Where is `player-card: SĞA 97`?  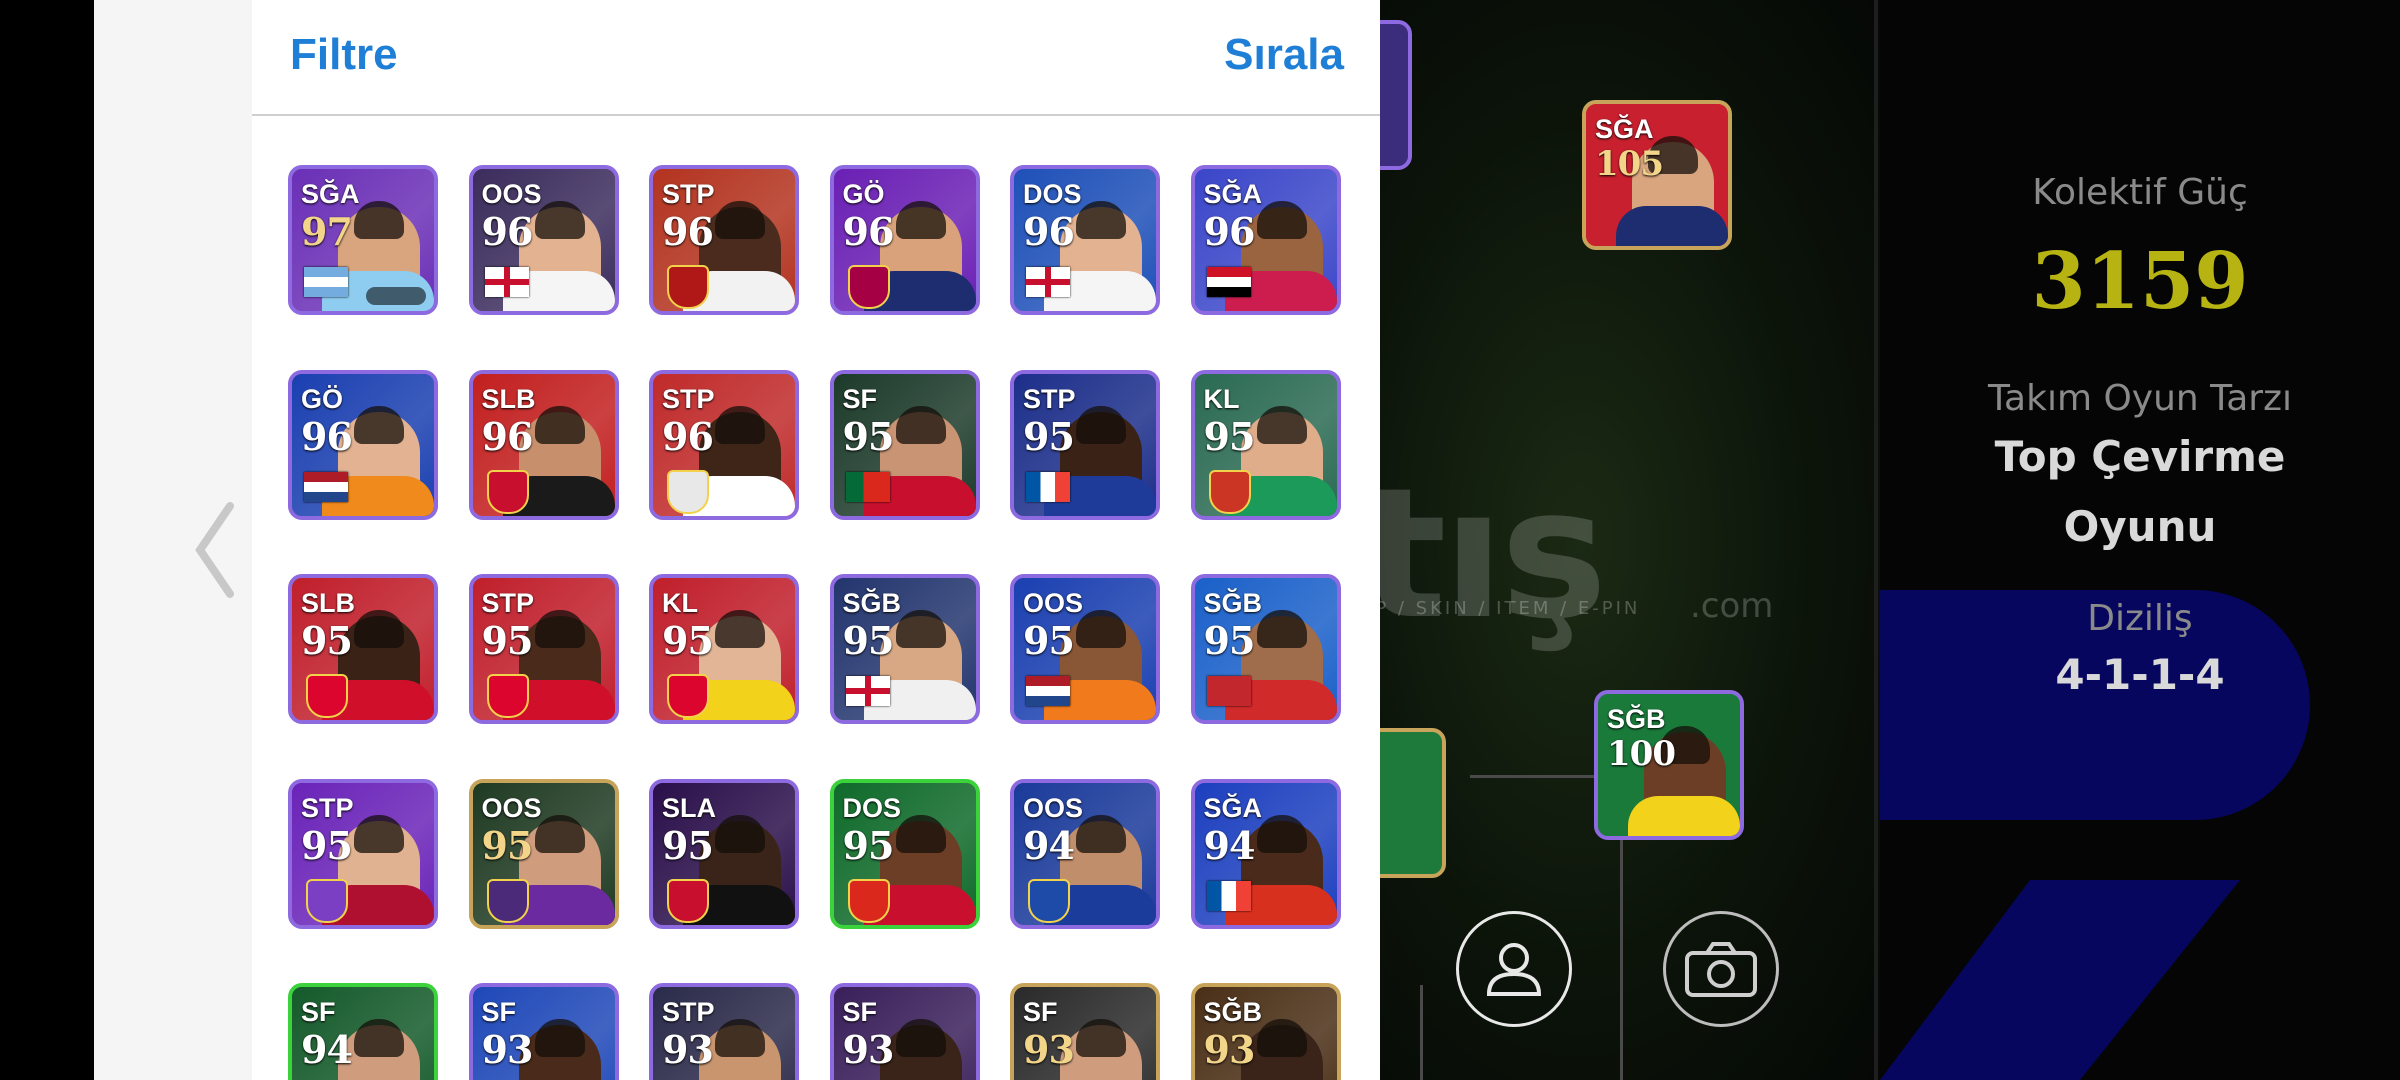
player-card: SĞA 97 is located at coordinates (363, 240).